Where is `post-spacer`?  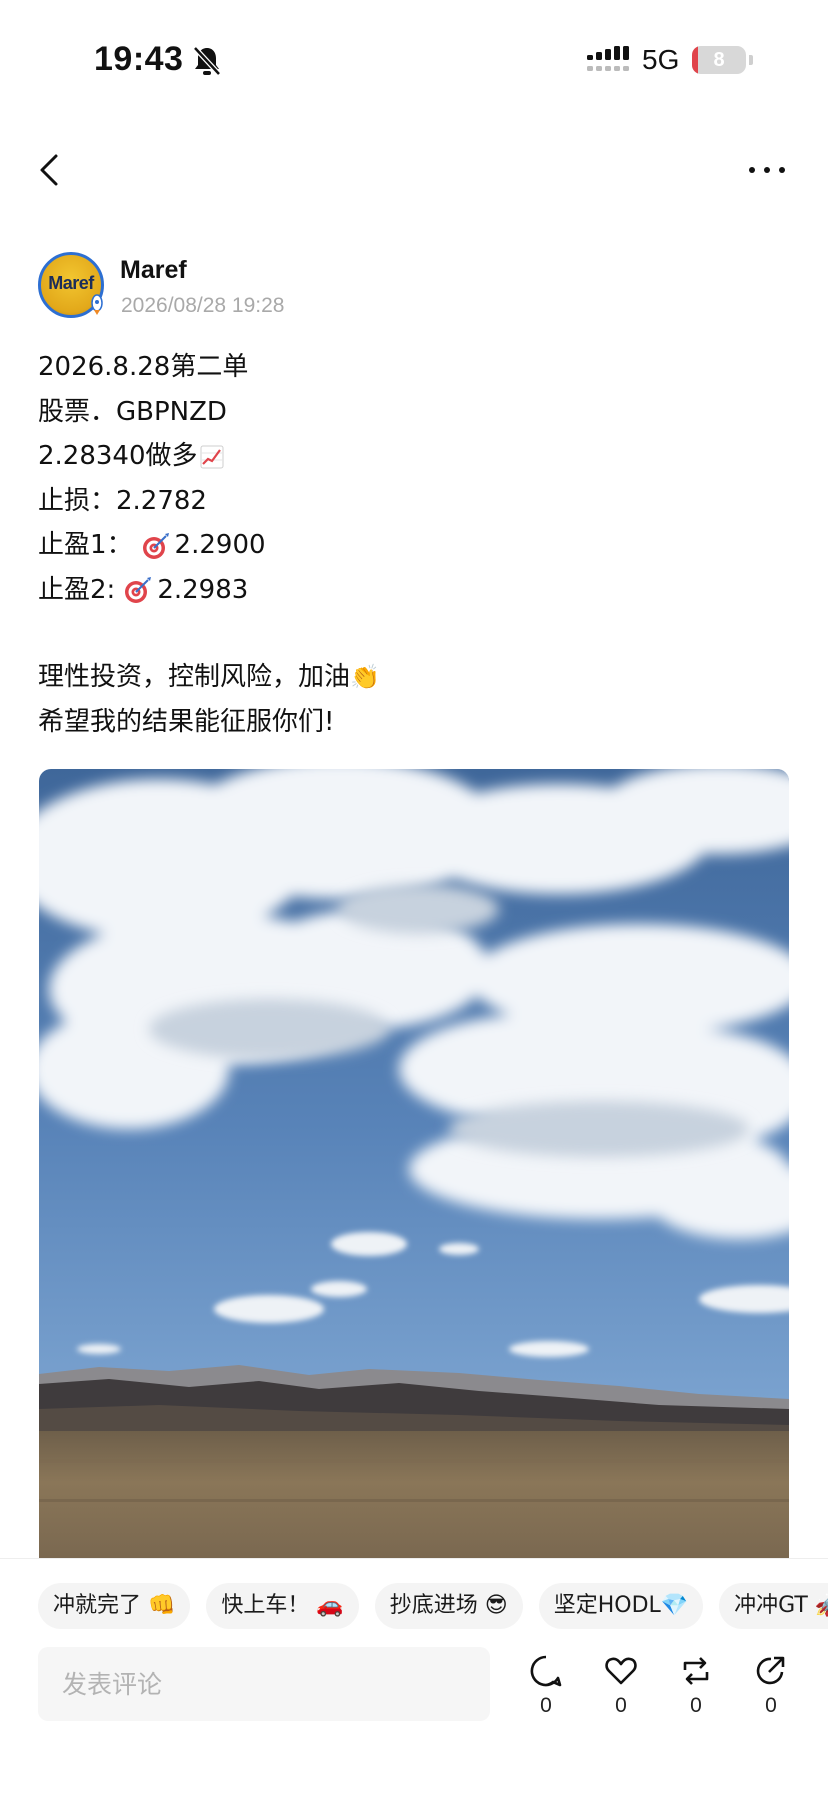 post-spacer is located at coordinates (418, 633).